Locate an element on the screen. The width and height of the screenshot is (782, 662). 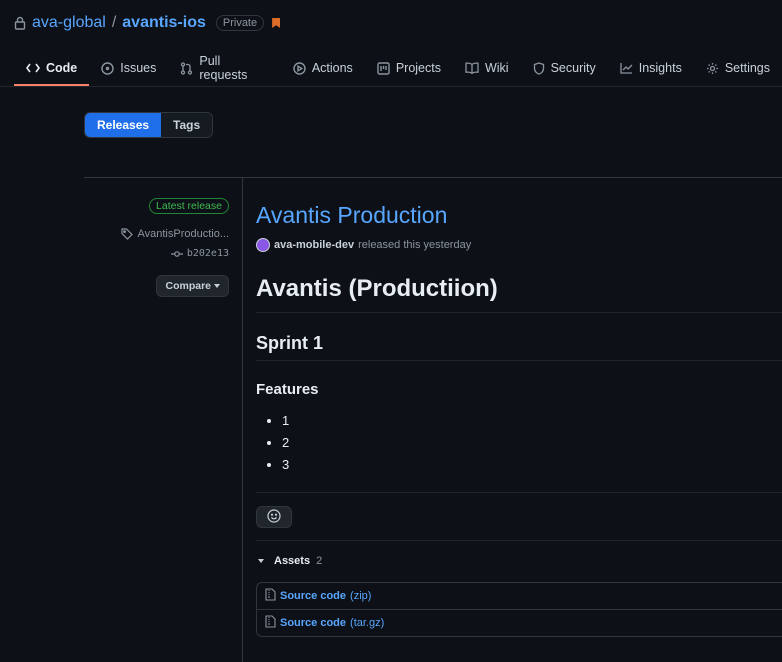
tab-label: Projects is located at coordinates (418, 68).